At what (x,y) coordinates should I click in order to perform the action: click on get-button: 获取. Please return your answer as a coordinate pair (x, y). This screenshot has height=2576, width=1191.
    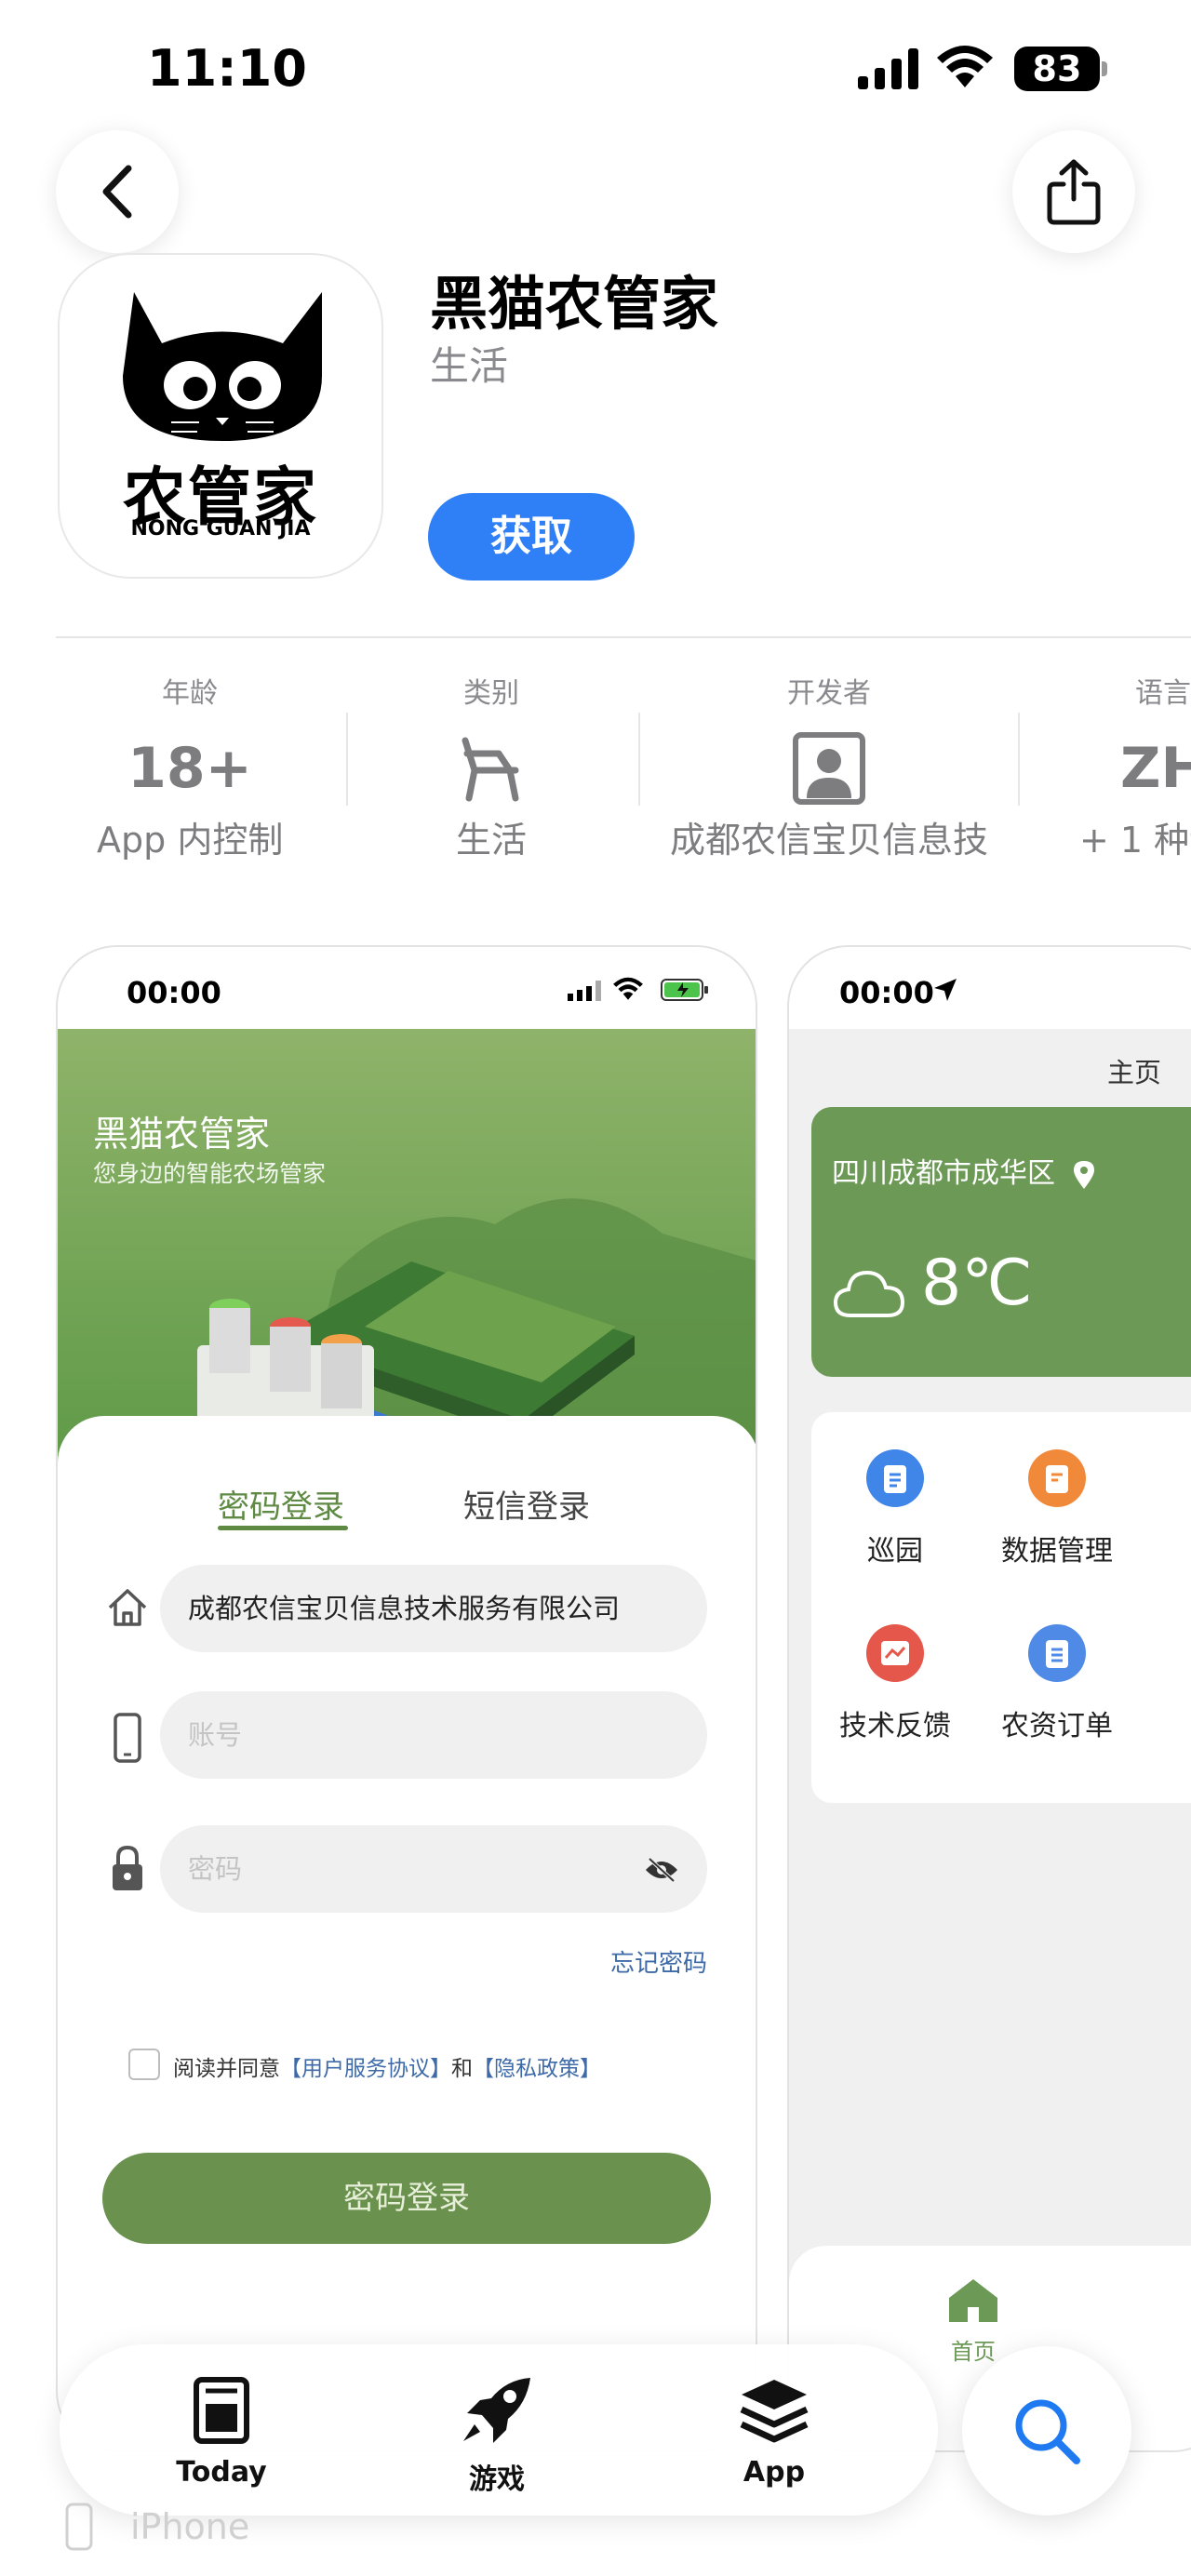
    Looking at the image, I should click on (531, 537).